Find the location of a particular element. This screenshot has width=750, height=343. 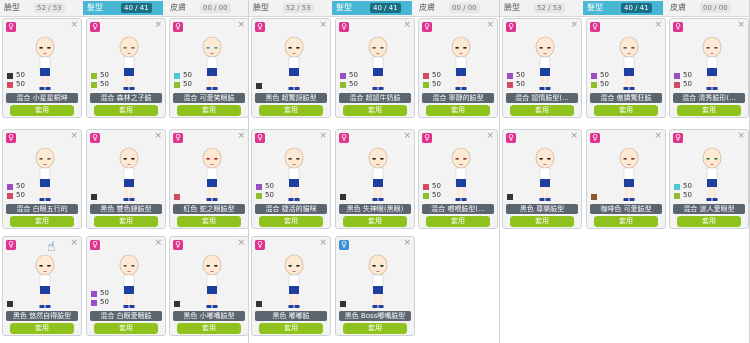

face-card: ♀ × 50 50 混合 可愛笑眼臉 套用 is located at coordinates (209, 68).